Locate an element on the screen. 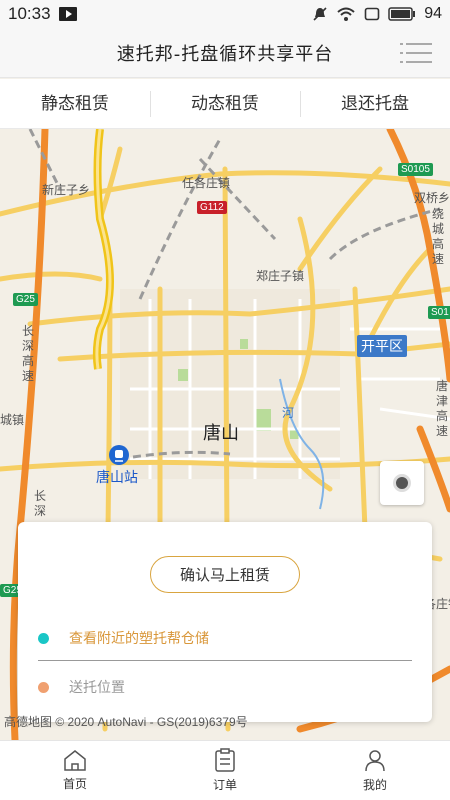 The image size is (450, 800). road-badge-g112: G112 is located at coordinates (212, 207).